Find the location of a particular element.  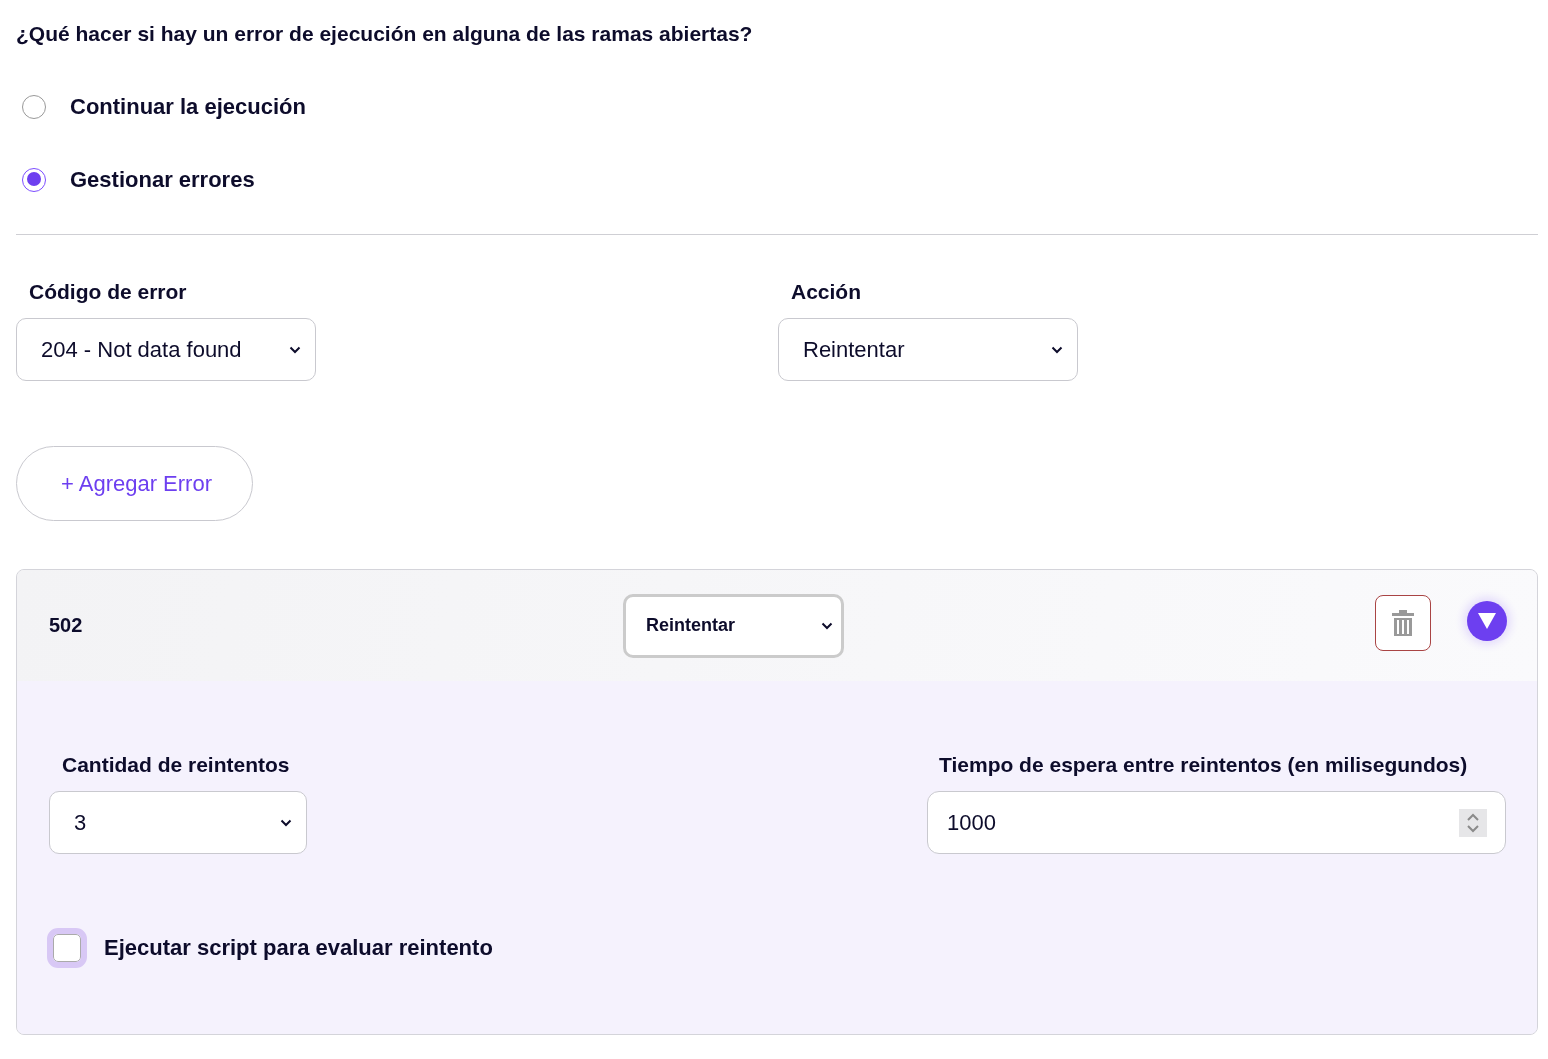

dropdown: 204 - Not data found is located at coordinates (166, 349).